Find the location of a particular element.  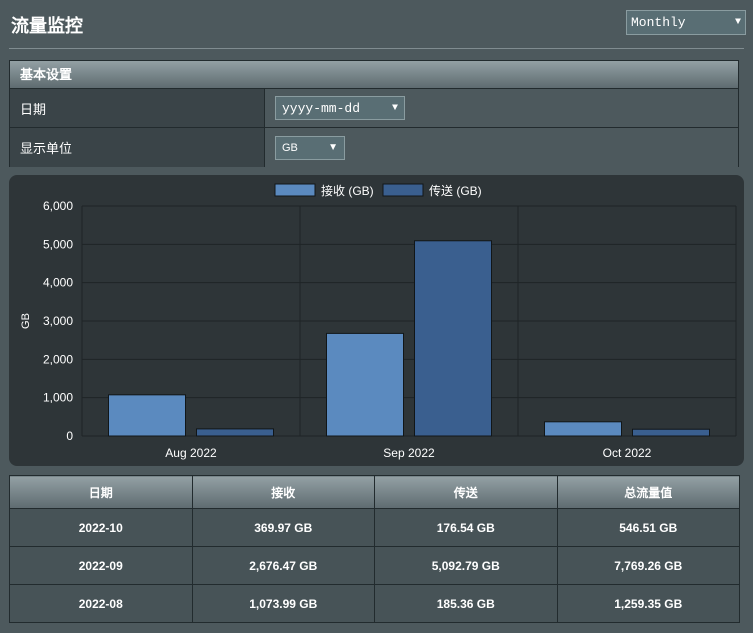

legend-label-received: 接收 (GB) is located at coordinates (347, 190).